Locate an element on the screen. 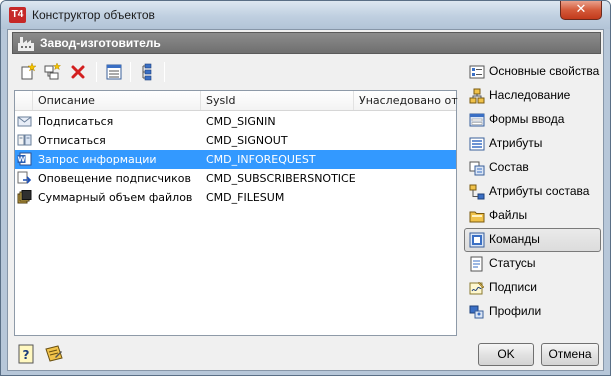  composition-attributes-icon is located at coordinates (477, 192).